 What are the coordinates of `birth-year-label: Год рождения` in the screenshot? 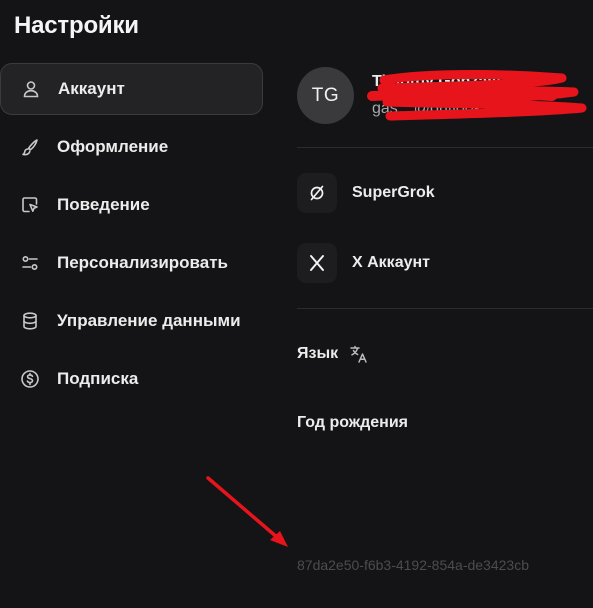 It's located at (353, 422).